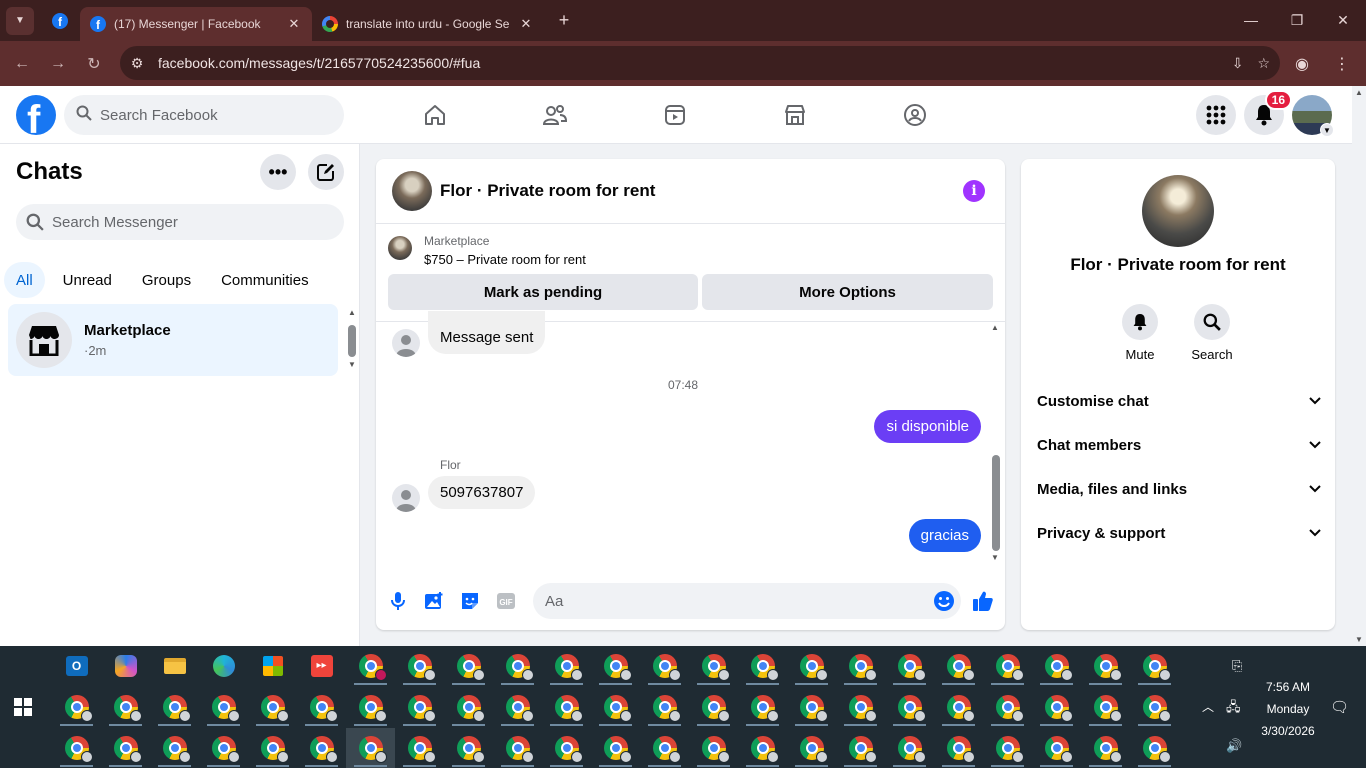 This screenshot has height=768, width=1366. Describe the element at coordinates (1342, 64) in the screenshot. I see `browser-menu-icon: ⋮` at that location.